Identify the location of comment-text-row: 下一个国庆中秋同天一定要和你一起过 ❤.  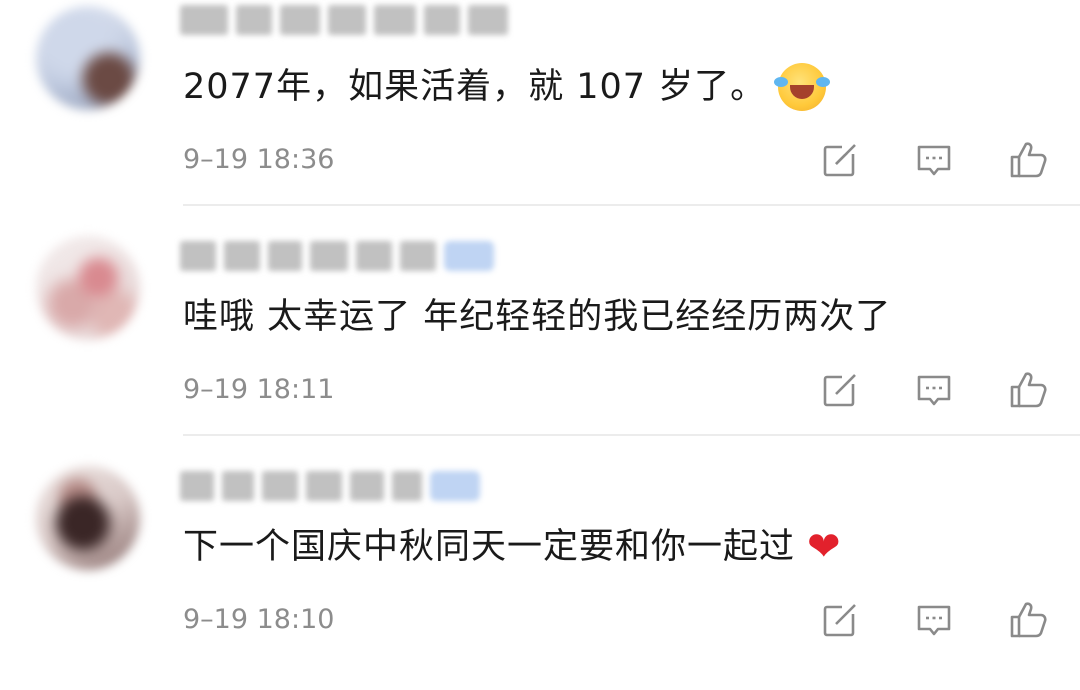
(512, 547).